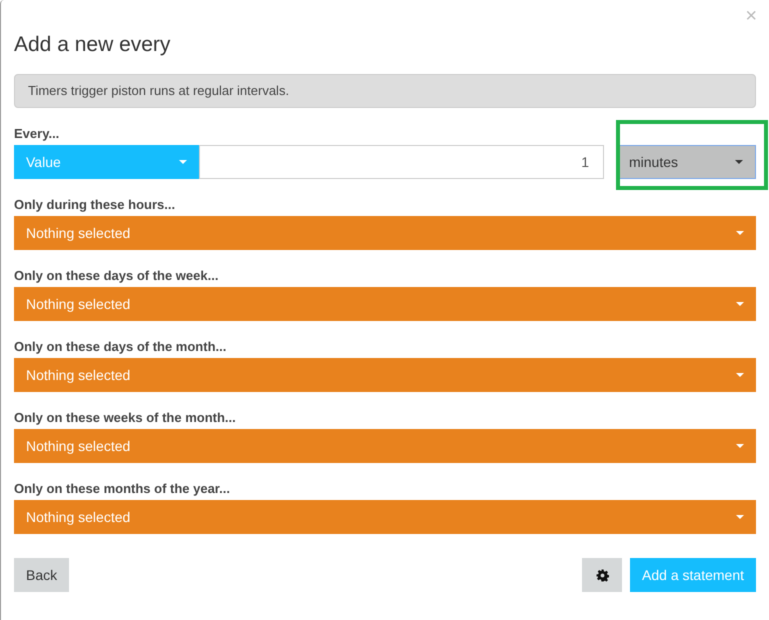  I want to click on add-statement-button: Add a statement, so click(693, 575).